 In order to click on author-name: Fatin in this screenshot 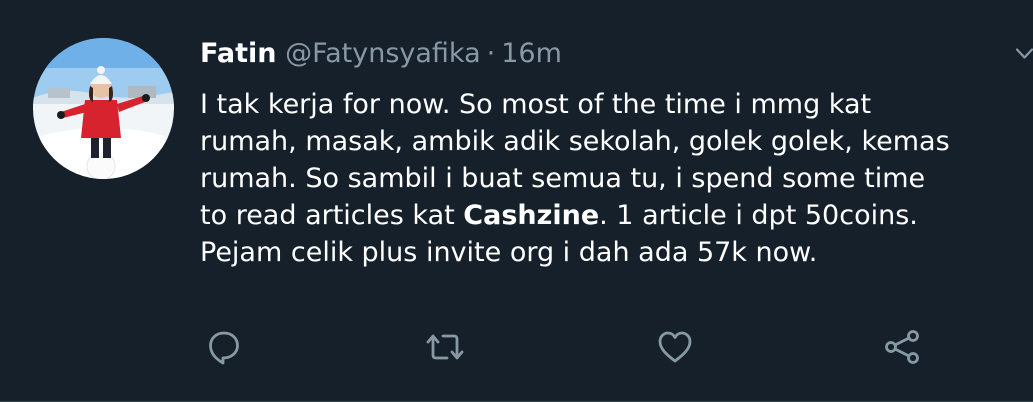, I will do `click(238, 53)`.